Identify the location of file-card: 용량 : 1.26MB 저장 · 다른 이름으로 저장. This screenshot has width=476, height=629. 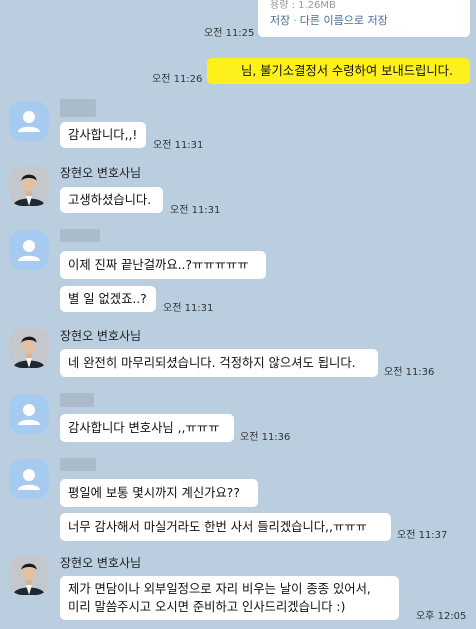
(364, 18).